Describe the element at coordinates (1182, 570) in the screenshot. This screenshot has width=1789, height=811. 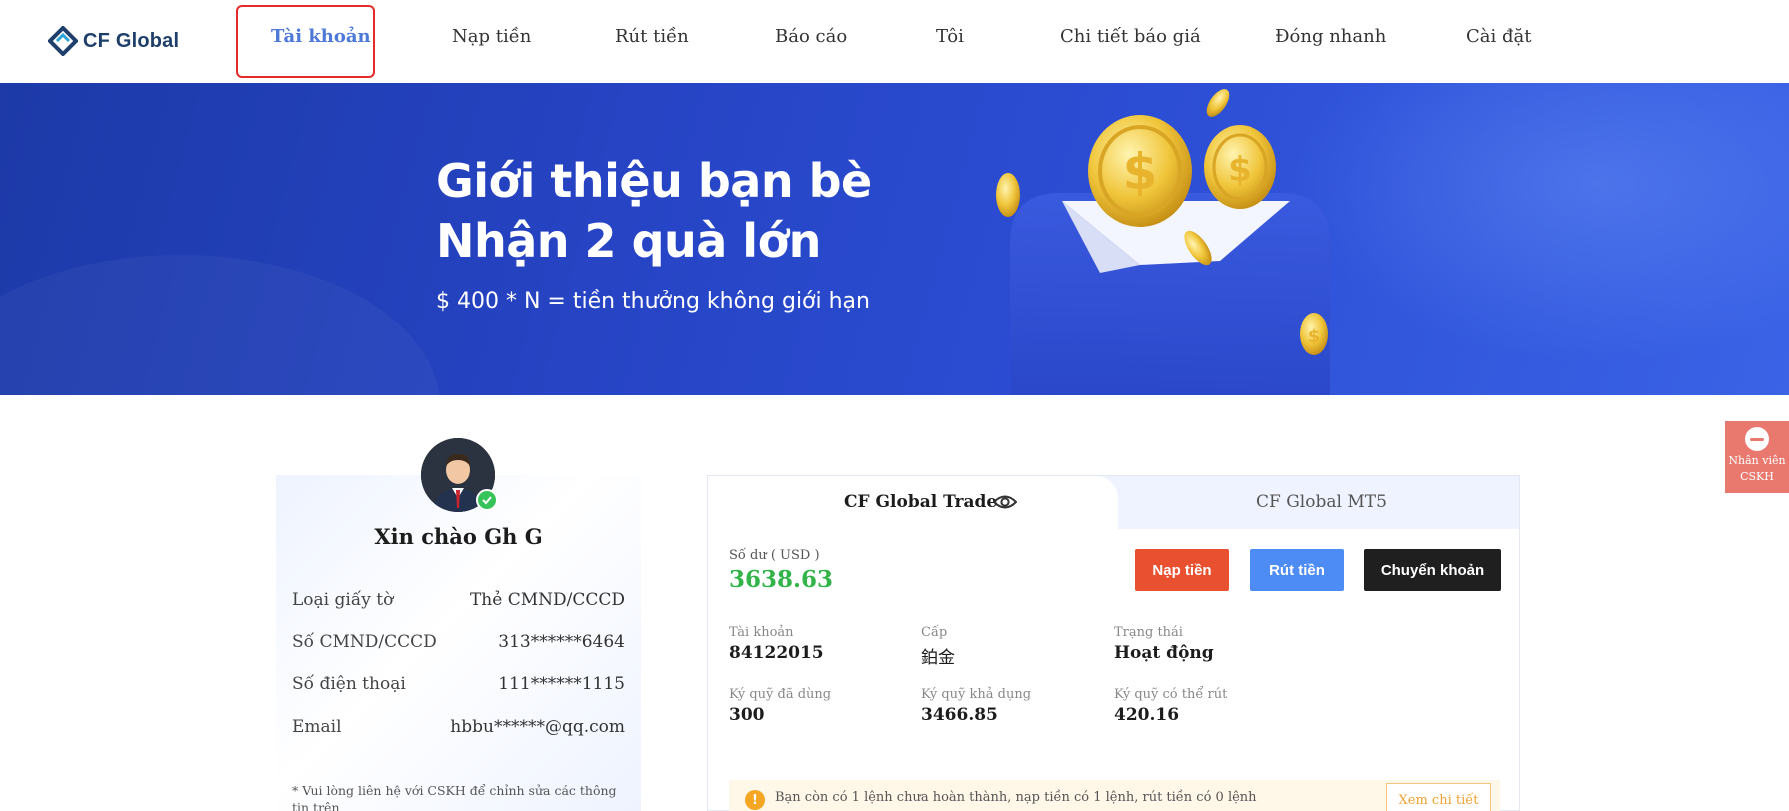
I see `deposit-button: Nạp tiền` at that location.